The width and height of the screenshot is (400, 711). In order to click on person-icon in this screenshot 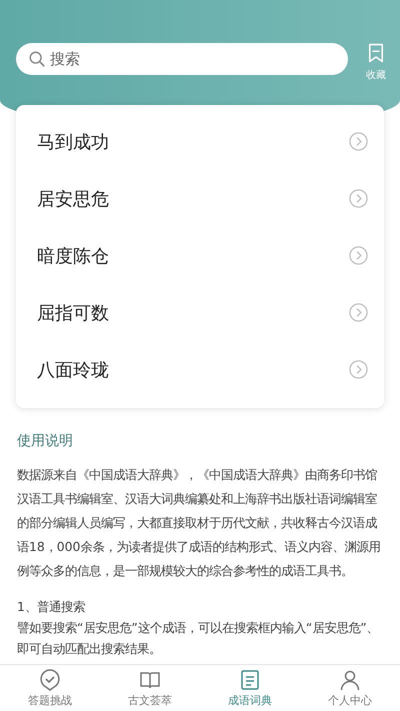, I will do `click(350, 680)`.